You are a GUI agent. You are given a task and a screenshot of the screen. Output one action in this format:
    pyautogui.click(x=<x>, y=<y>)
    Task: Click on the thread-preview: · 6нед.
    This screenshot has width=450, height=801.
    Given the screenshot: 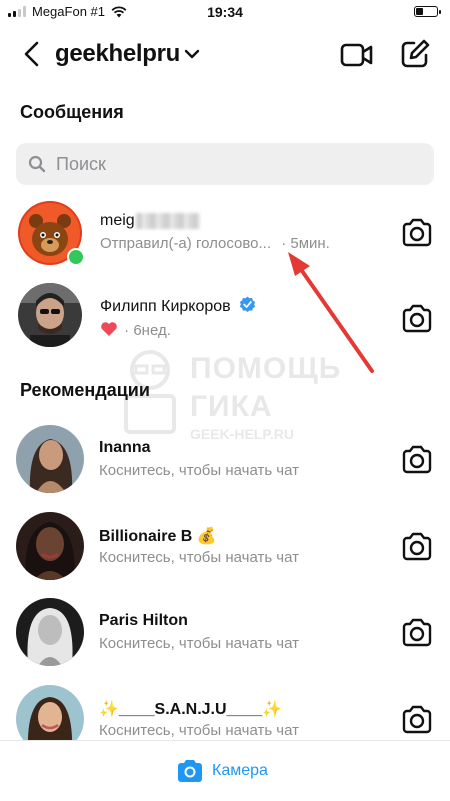 What is the action you would take?
    pyautogui.click(x=135, y=330)
    